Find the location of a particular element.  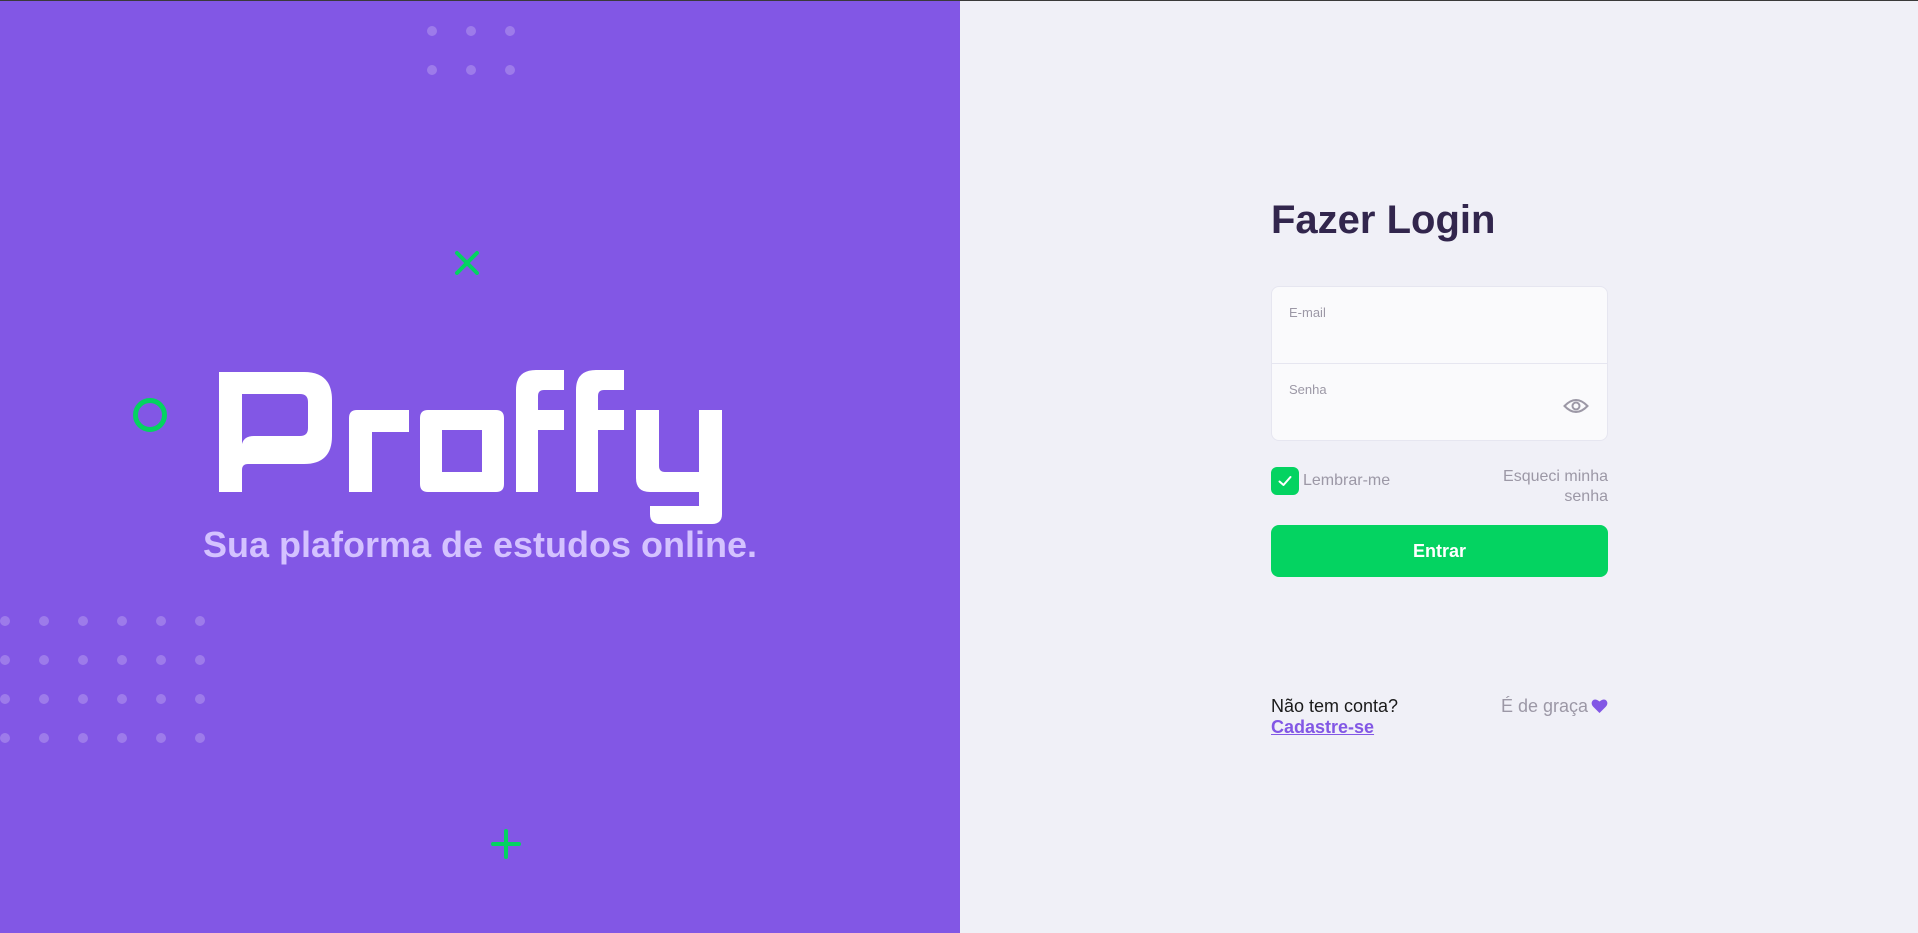

page-title: Fazer Login is located at coordinates (1383, 220).